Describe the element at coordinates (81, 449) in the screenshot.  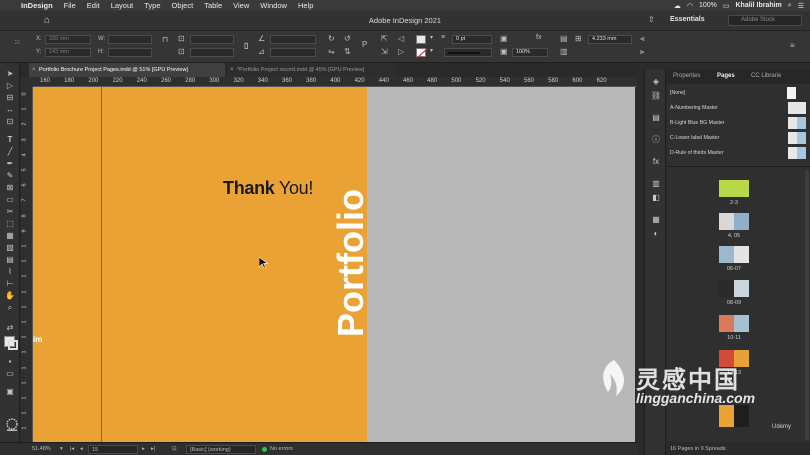
I see `previous-page-icon: ◂` at that location.